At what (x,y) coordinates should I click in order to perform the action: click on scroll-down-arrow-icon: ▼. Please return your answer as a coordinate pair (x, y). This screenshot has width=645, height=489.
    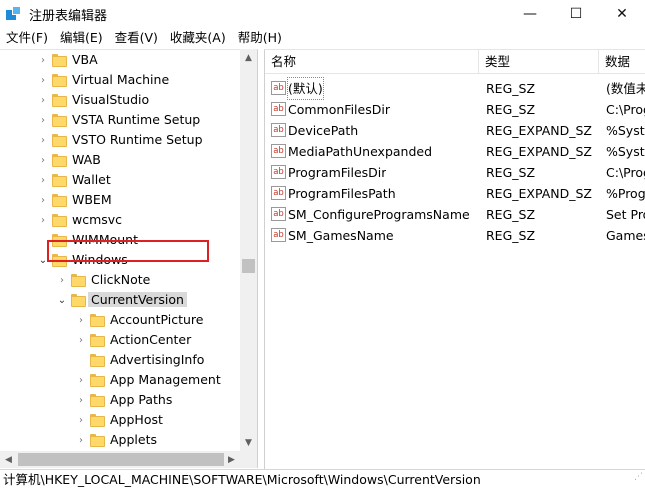
    Looking at the image, I should click on (248, 442).